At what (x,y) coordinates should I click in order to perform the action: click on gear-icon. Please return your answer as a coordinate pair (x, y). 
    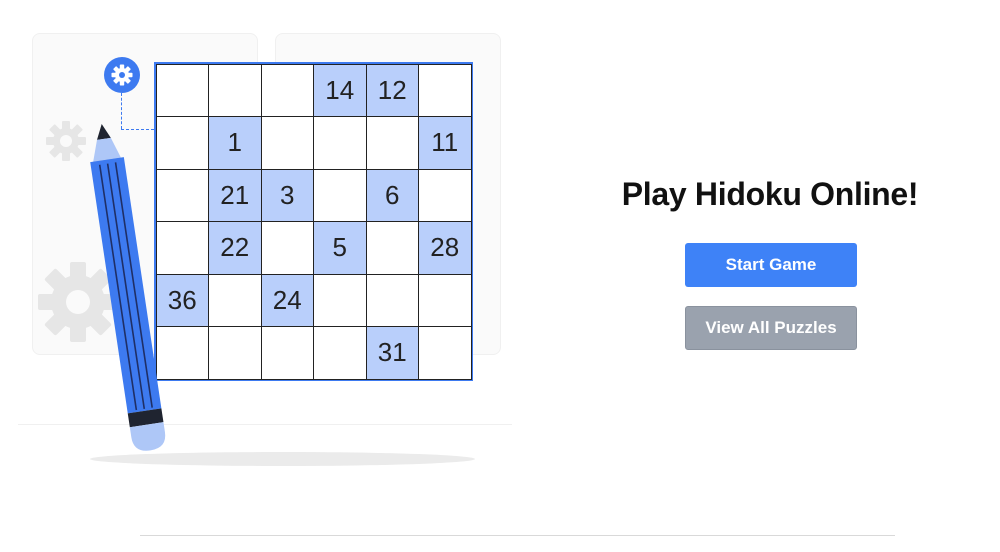
    Looking at the image, I should click on (122, 75).